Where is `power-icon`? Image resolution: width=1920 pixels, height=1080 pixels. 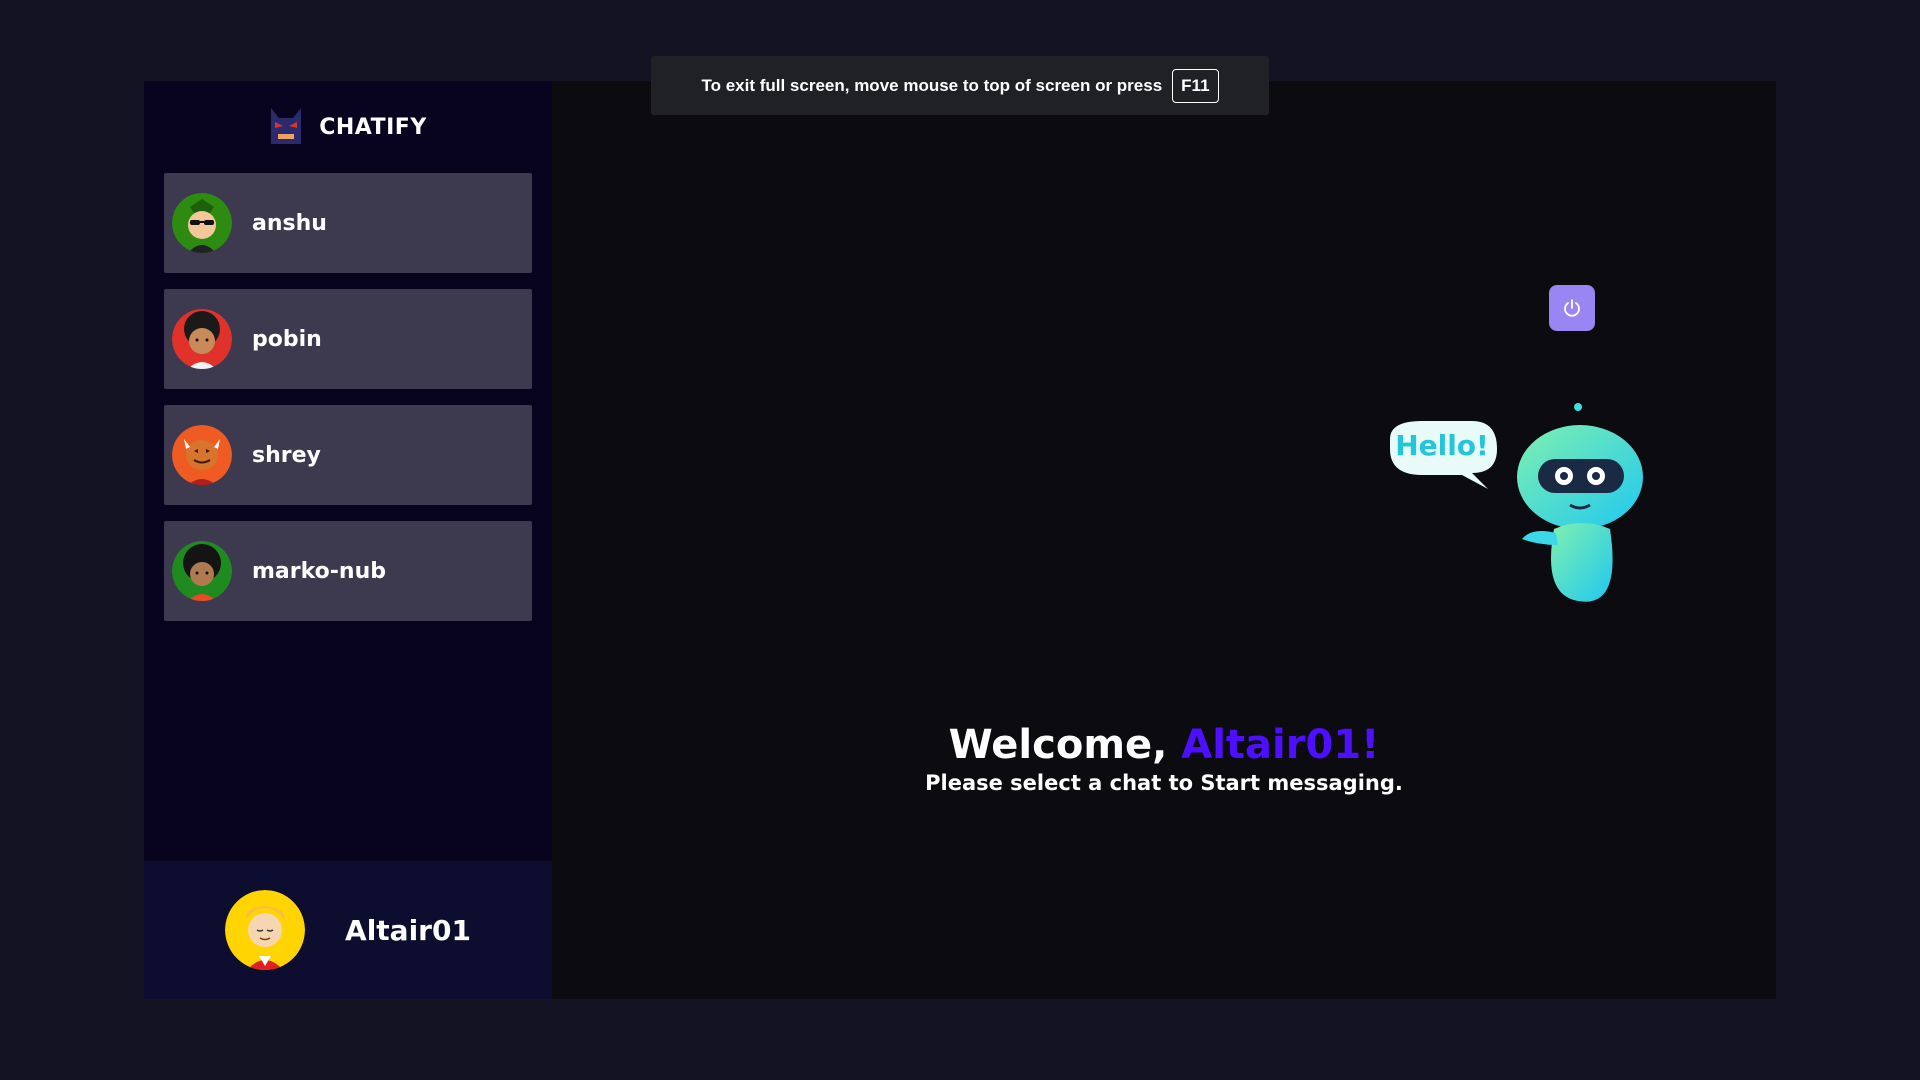 power-icon is located at coordinates (1572, 308).